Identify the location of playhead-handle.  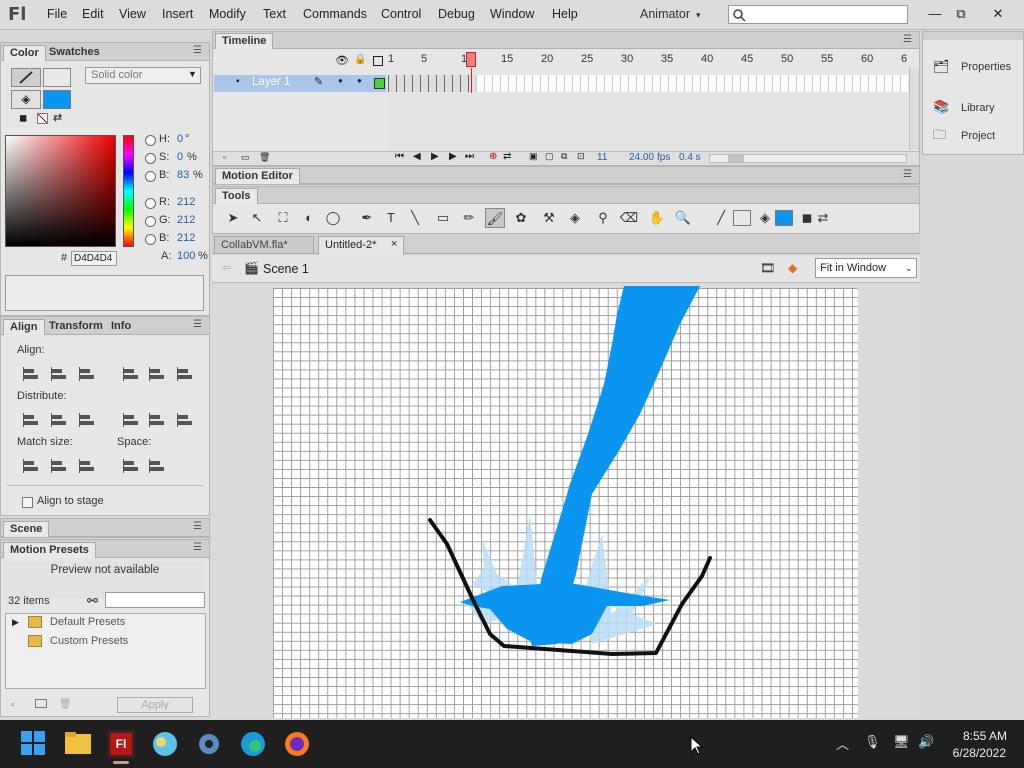
(471, 59).